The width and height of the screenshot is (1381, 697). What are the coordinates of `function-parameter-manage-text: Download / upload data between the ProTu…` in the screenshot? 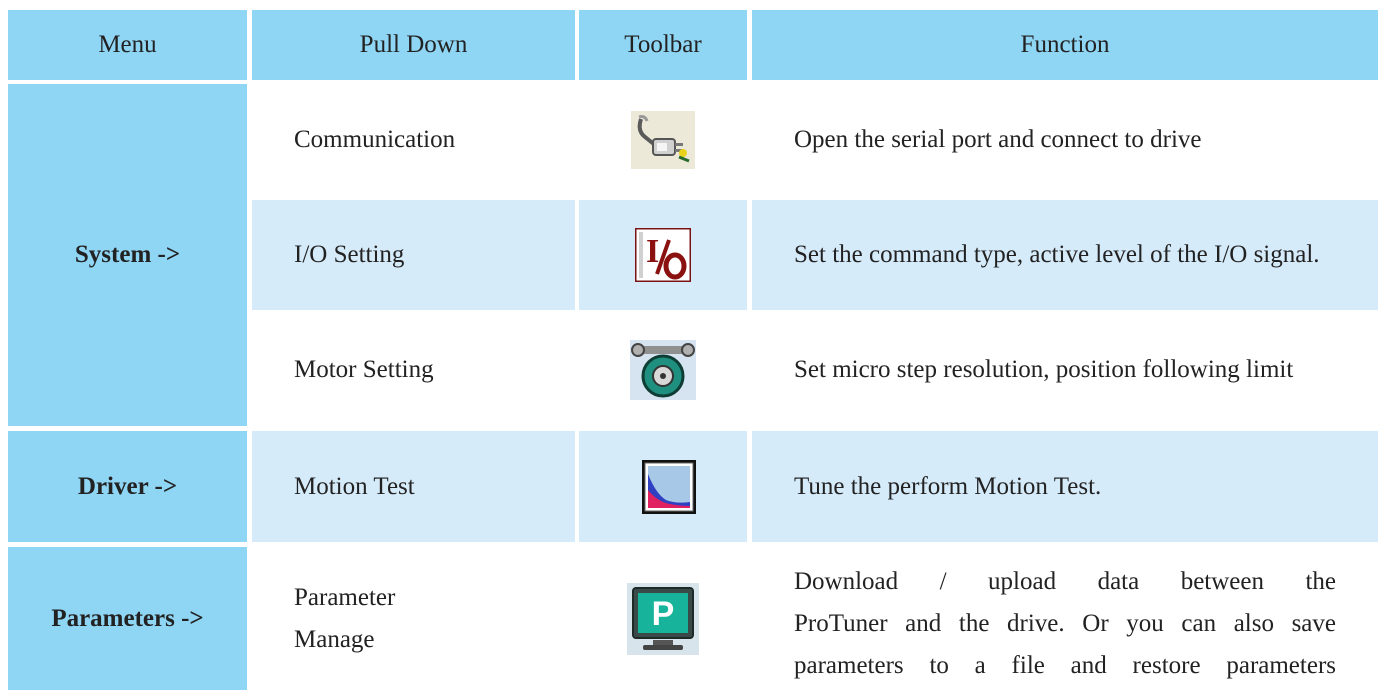 It's located at (1065, 624).